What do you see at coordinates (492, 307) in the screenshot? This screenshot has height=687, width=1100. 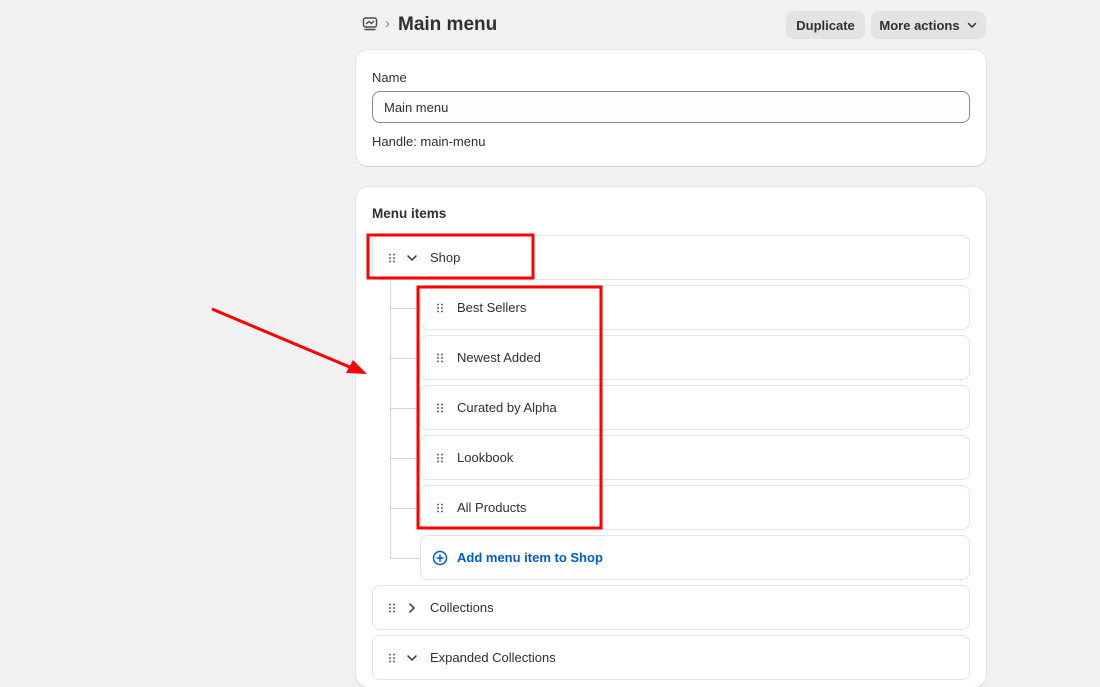 I see `menu-item-label: Best Sellers` at bounding box center [492, 307].